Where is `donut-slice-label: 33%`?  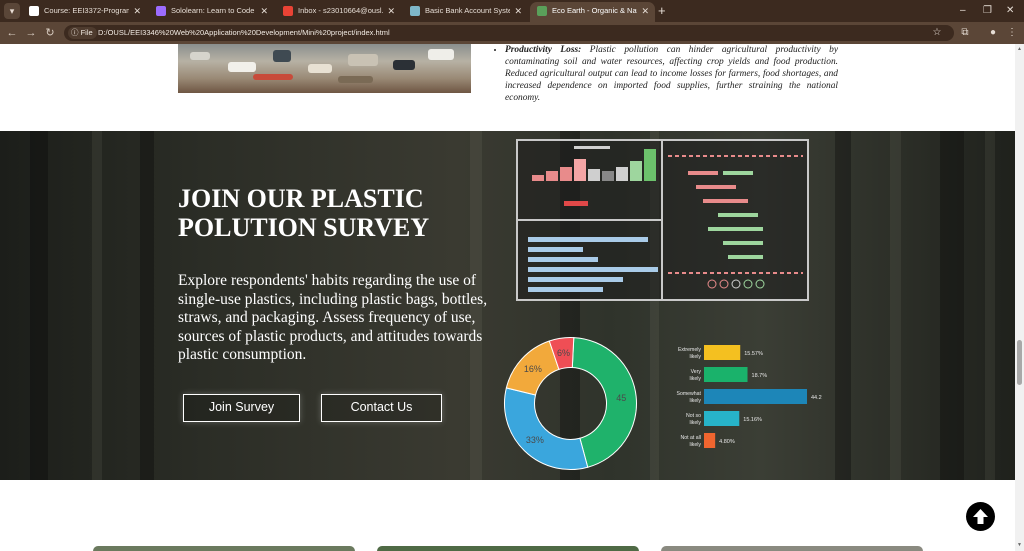 donut-slice-label: 33% is located at coordinates (535, 440).